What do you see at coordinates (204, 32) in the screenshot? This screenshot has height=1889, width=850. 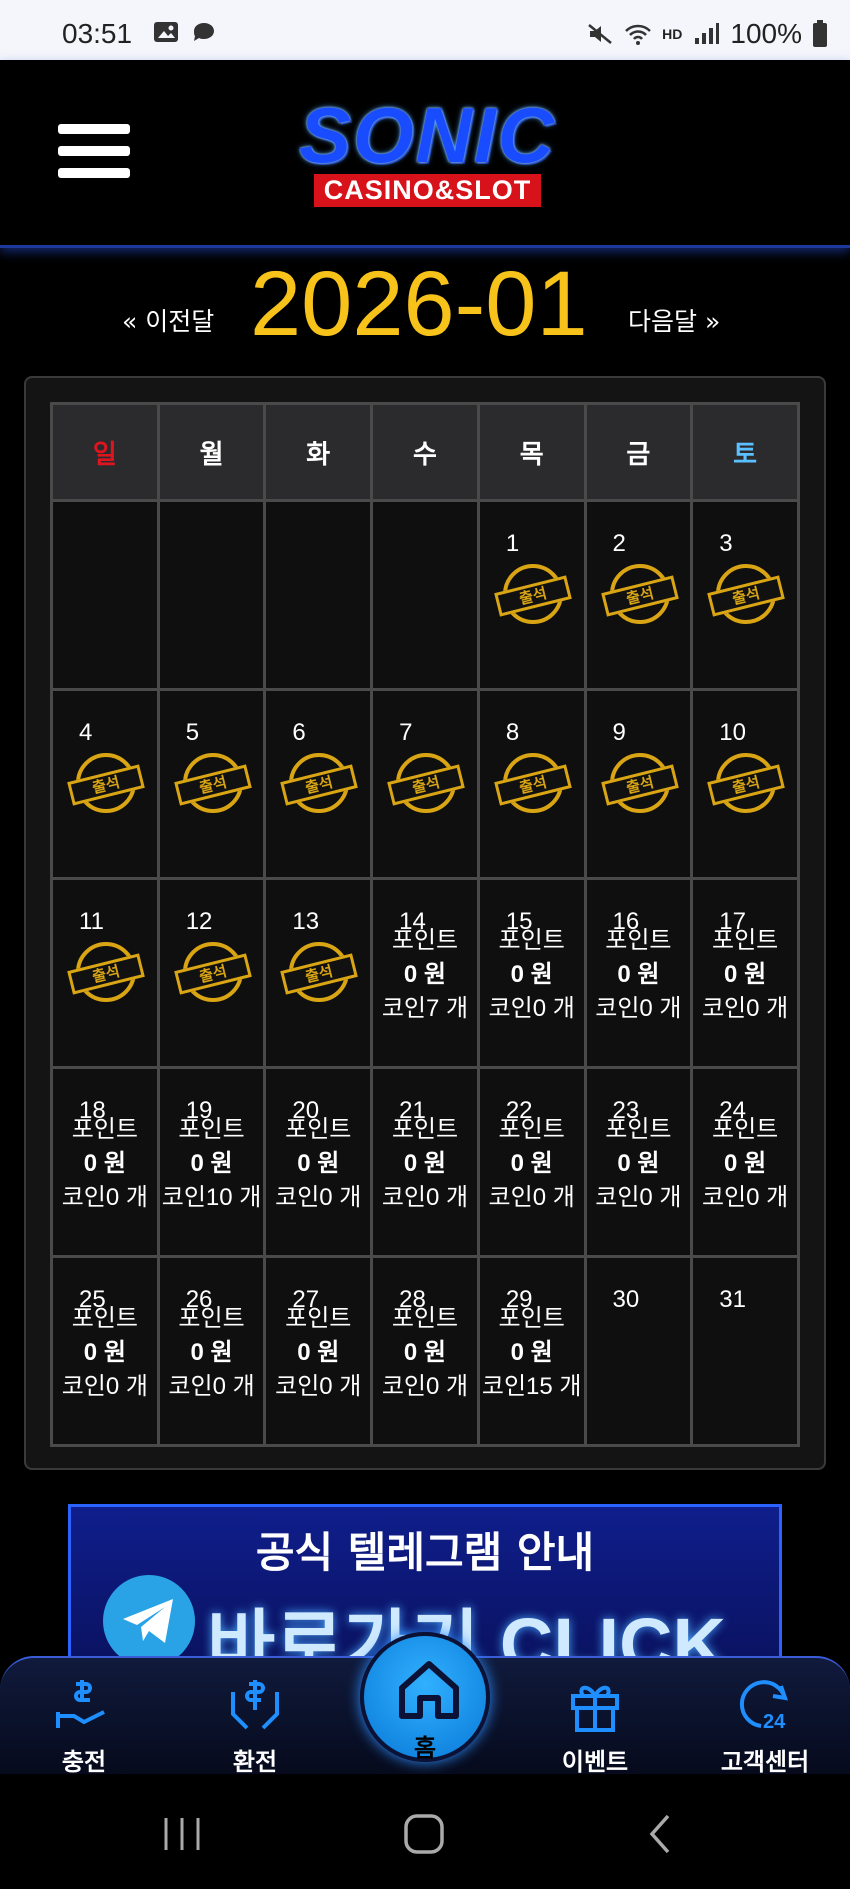 I see `chat-bubble-icon` at bounding box center [204, 32].